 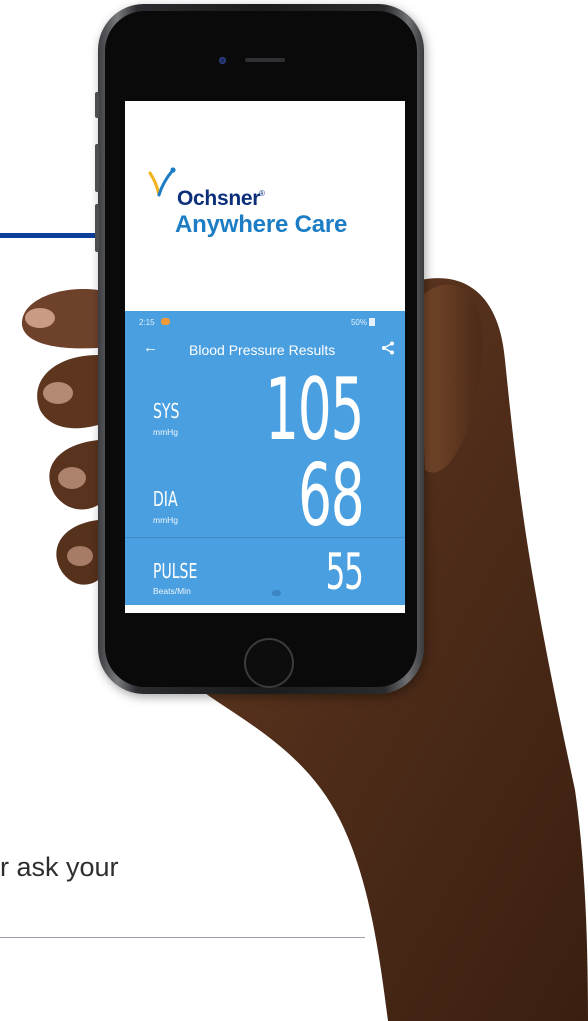 What do you see at coordinates (166, 411) in the screenshot?
I see `sys-label: SYS` at bounding box center [166, 411].